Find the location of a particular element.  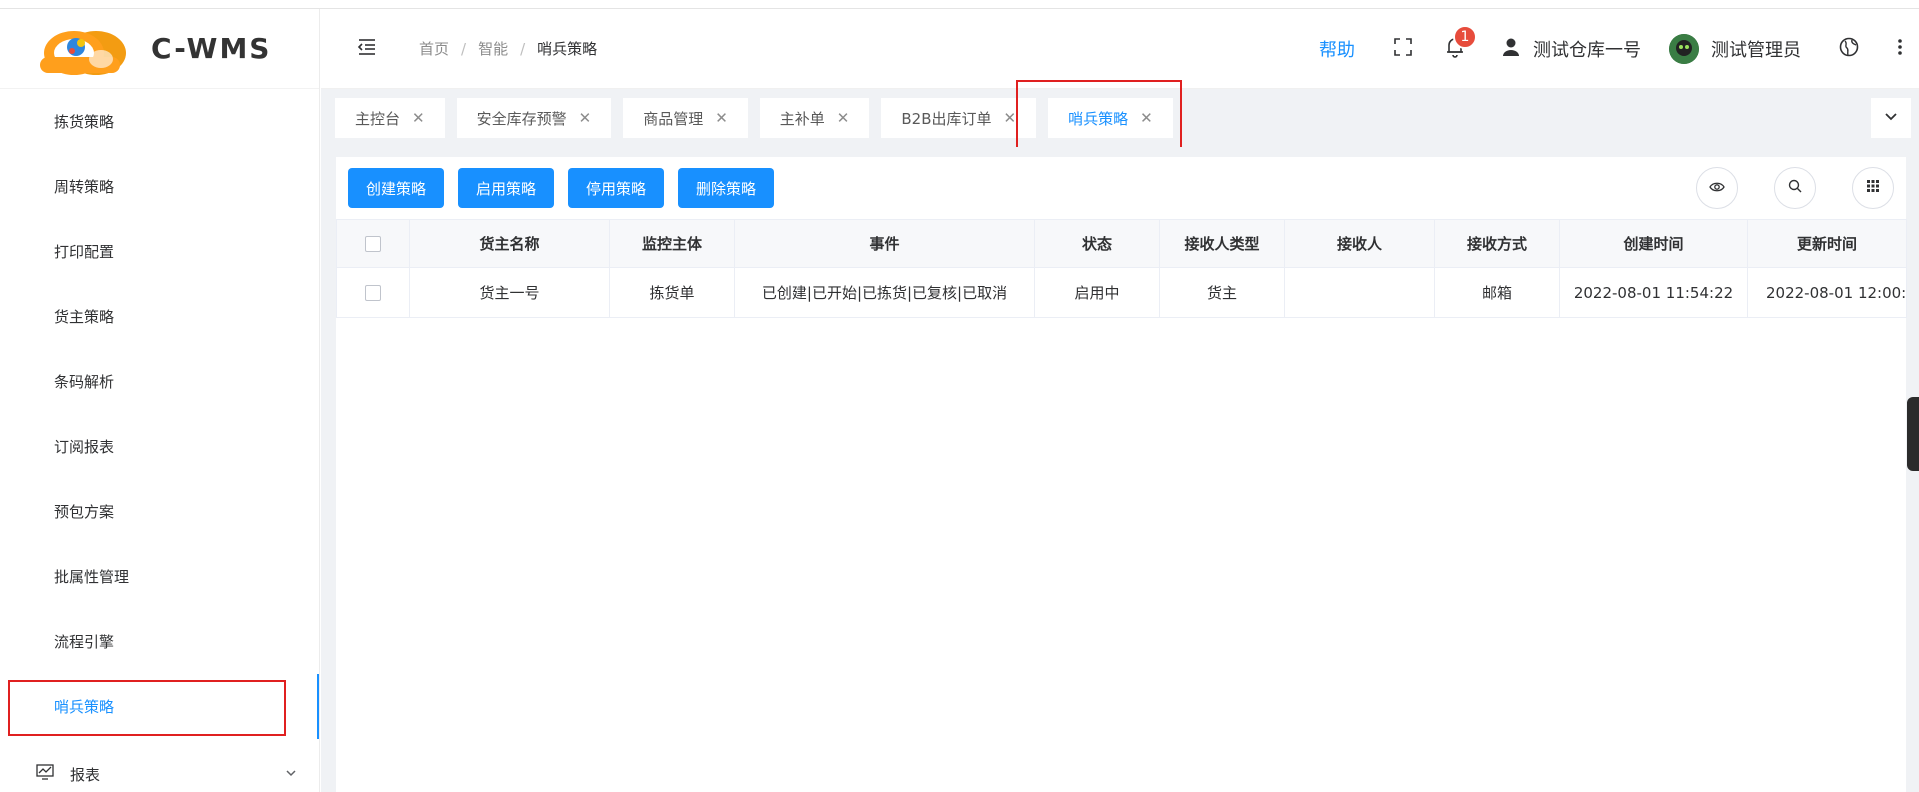

cell-receiver is located at coordinates (1359, 292).